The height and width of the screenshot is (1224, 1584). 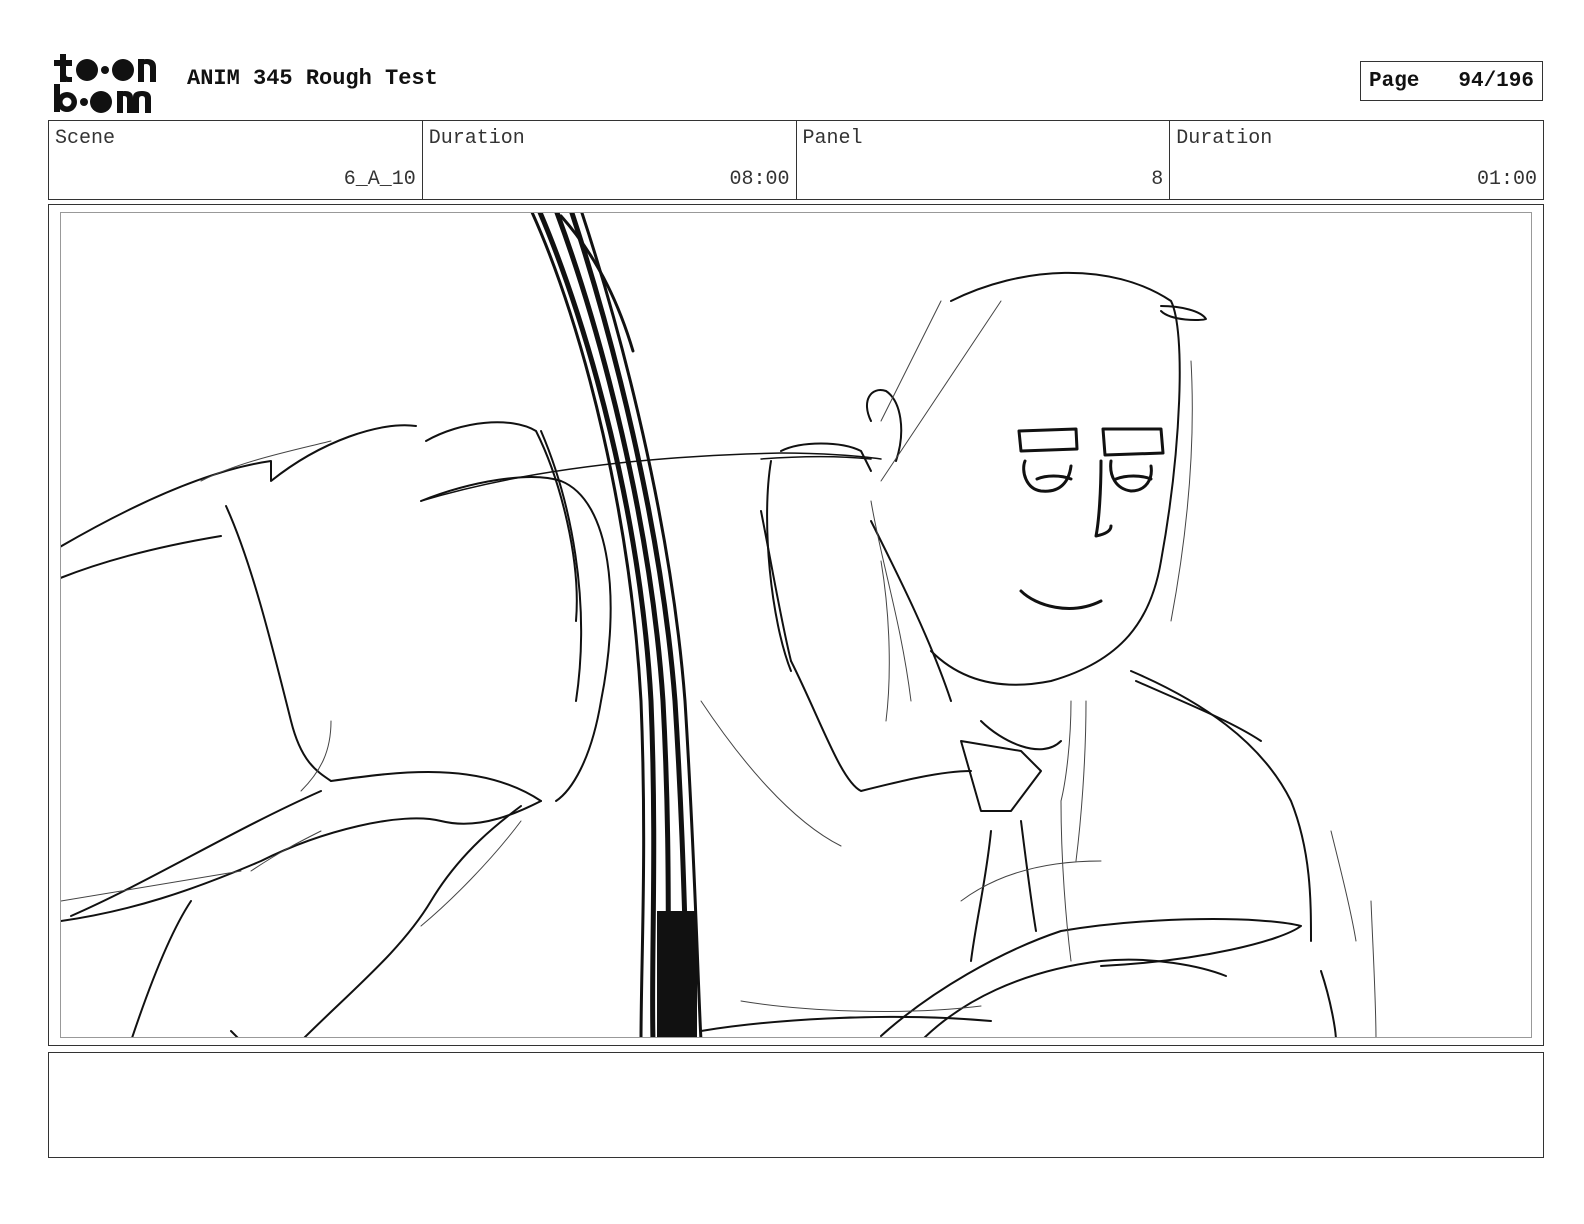 What do you see at coordinates (759, 179) in the screenshot?
I see `scene-duration-value: 08:00` at bounding box center [759, 179].